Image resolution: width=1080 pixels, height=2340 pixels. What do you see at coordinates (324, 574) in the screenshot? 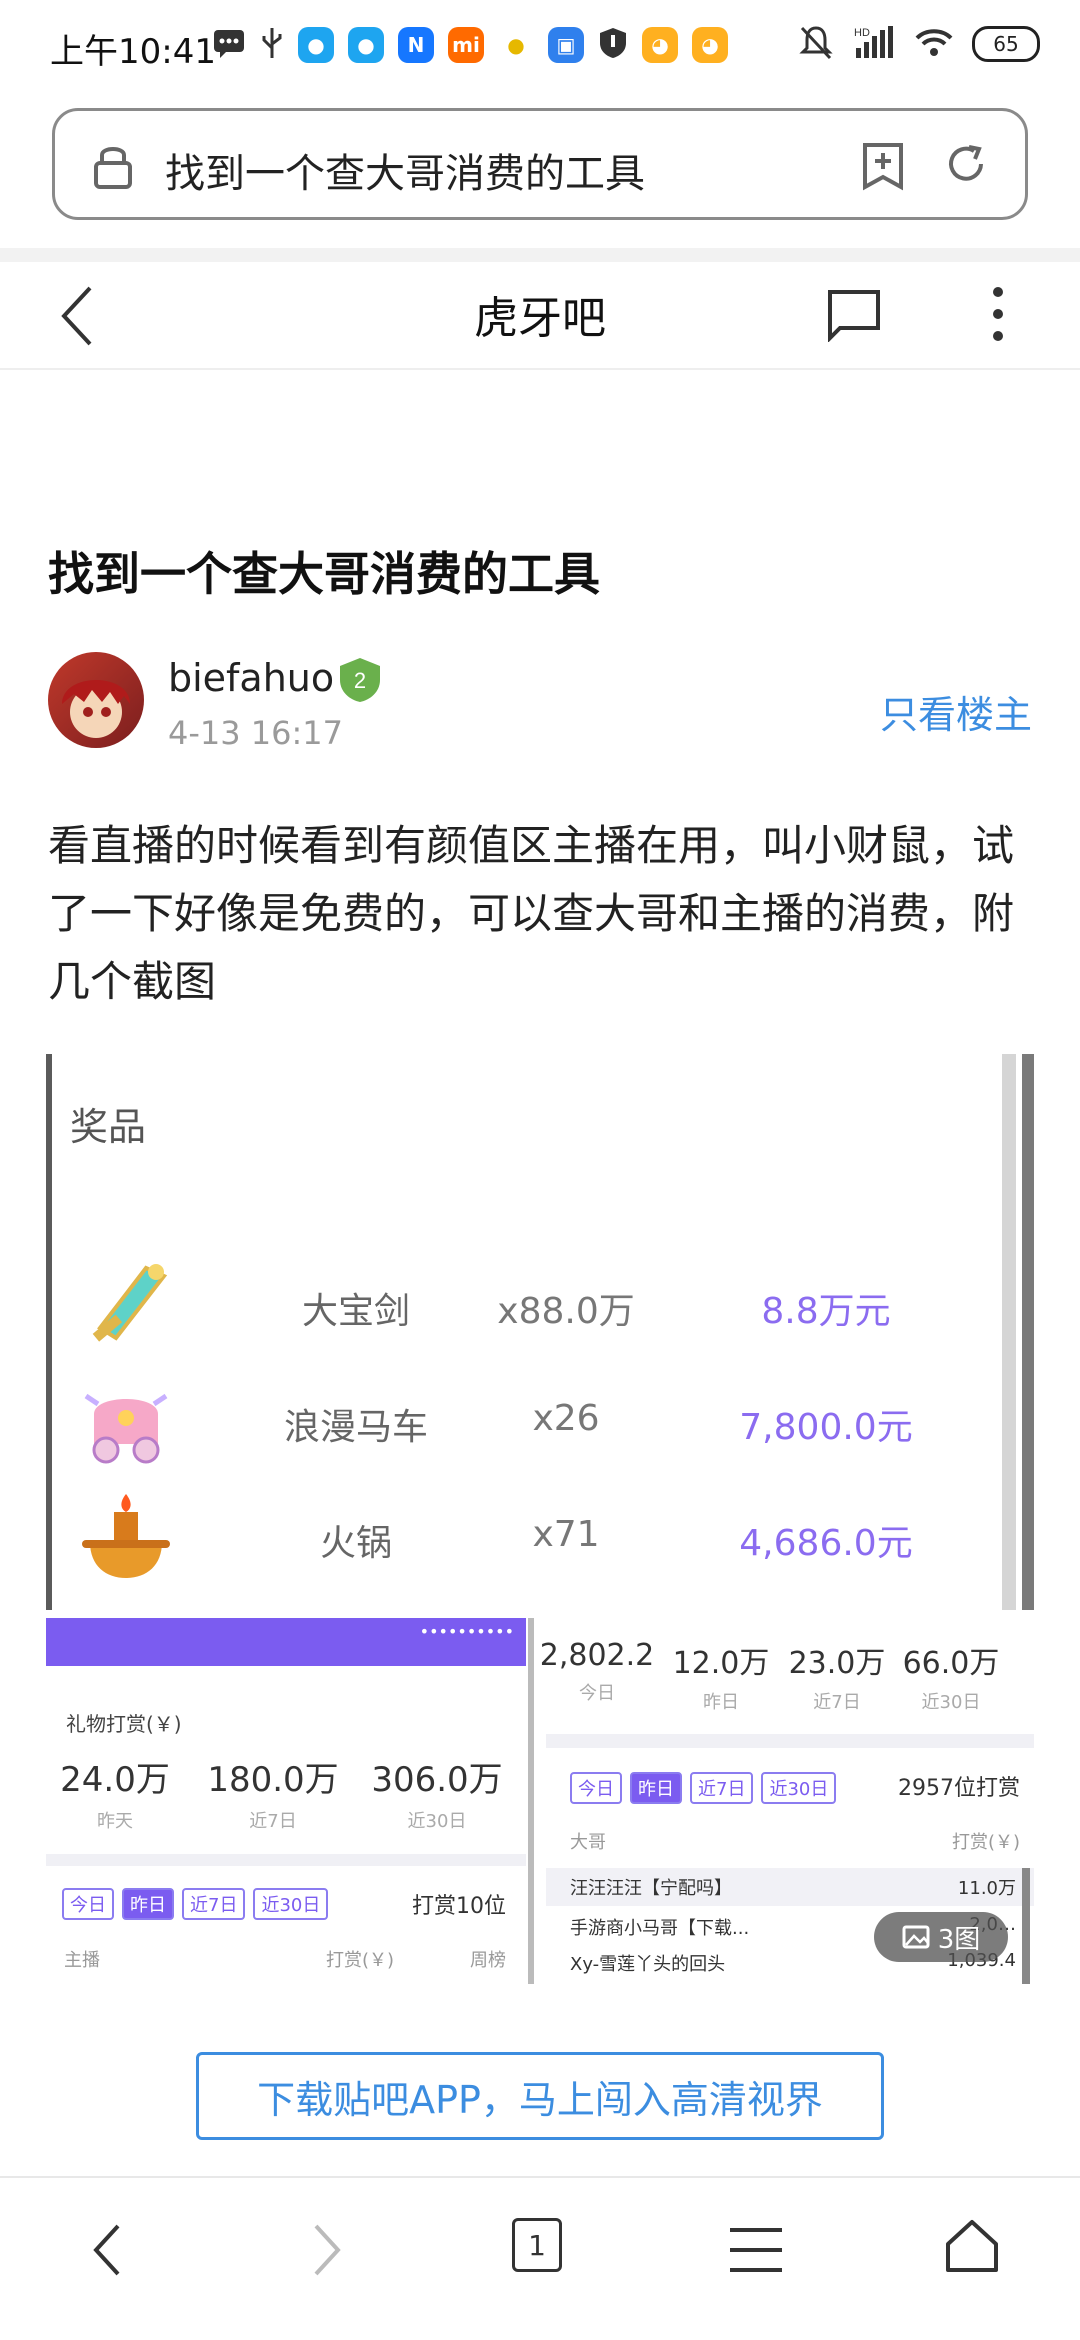
I see `post-title: 找到一个查大哥消费的工具` at bounding box center [324, 574].